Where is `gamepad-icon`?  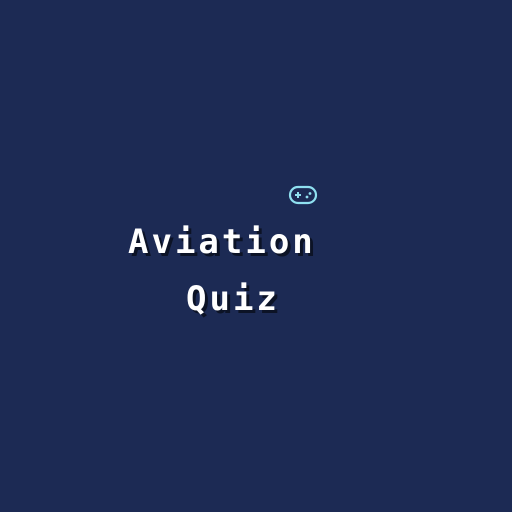
gamepad-icon is located at coordinates (303, 195).